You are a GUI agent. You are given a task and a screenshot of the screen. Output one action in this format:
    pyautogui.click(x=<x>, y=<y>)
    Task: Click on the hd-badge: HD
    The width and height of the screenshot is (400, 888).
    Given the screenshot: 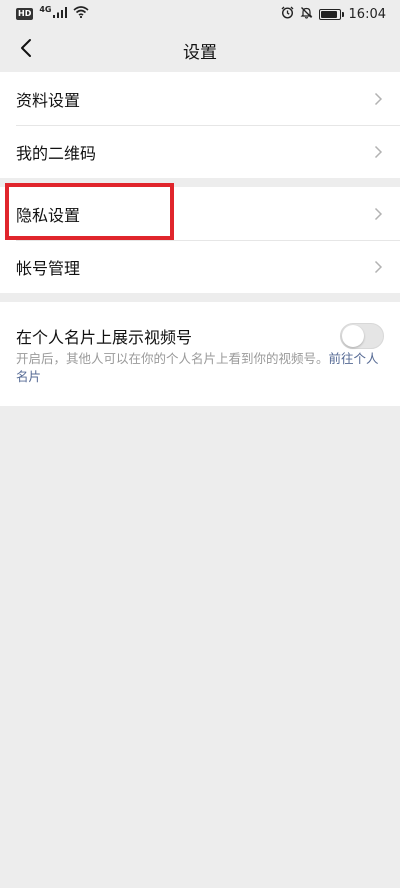 What is the action you would take?
    pyautogui.click(x=25, y=14)
    